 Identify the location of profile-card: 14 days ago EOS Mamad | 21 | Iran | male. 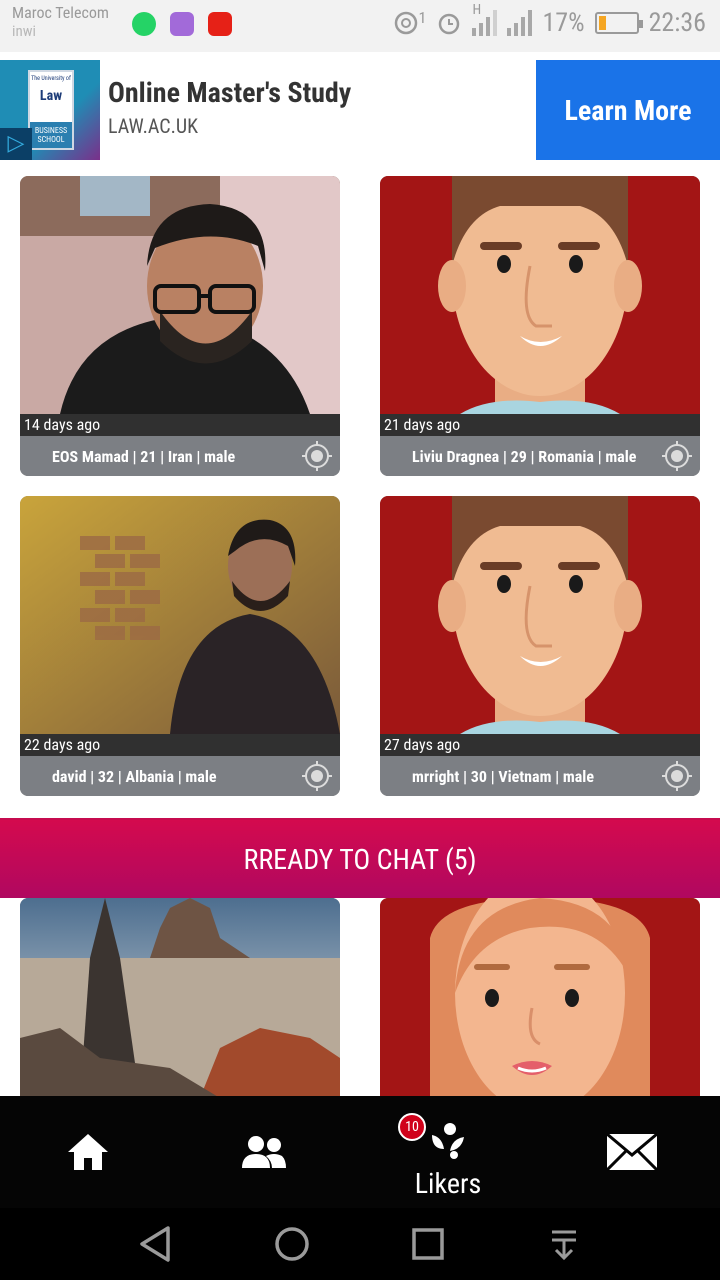
(180, 326).